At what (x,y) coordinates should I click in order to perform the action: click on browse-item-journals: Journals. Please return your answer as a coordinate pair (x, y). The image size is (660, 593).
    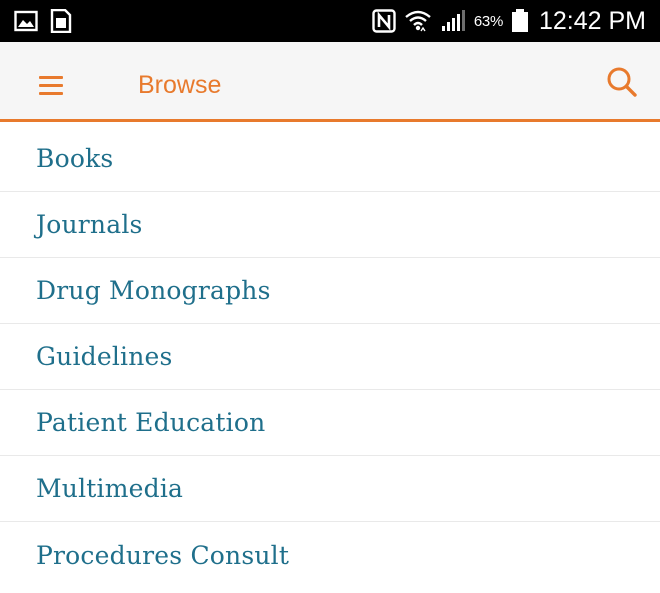
    Looking at the image, I should click on (330, 225).